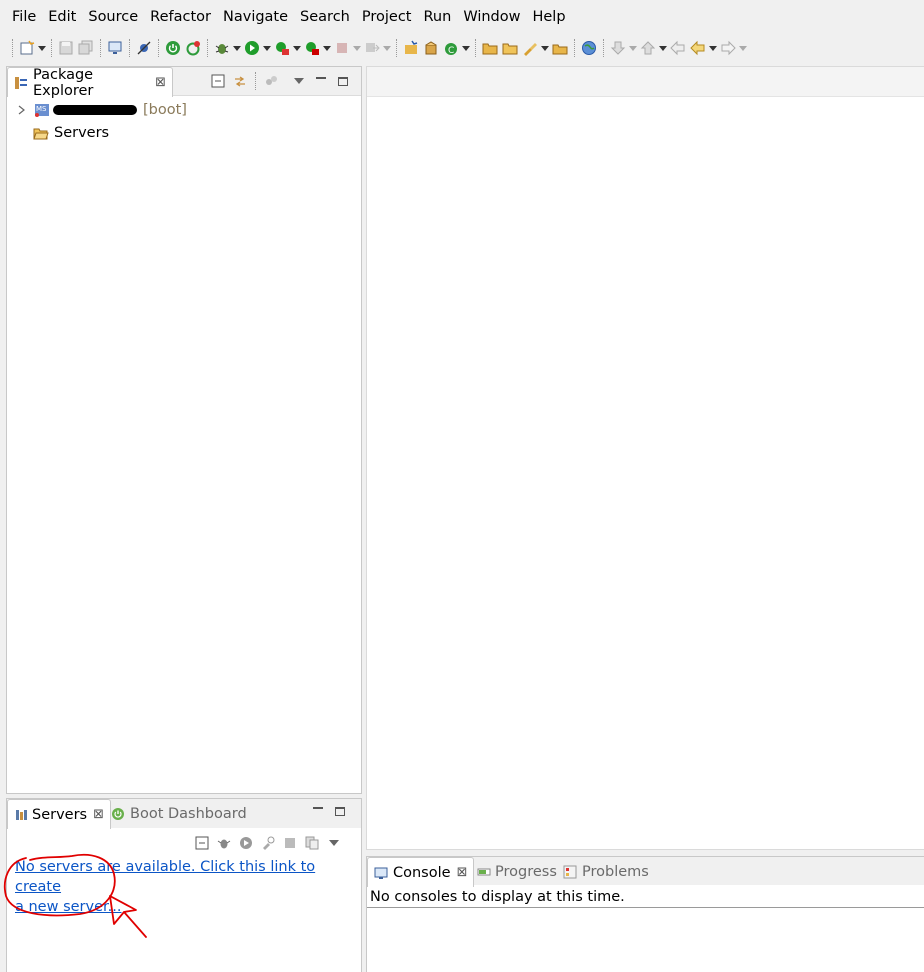 This screenshot has height=972, width=924. I want to click on last-edit-button, so click(678, 48).